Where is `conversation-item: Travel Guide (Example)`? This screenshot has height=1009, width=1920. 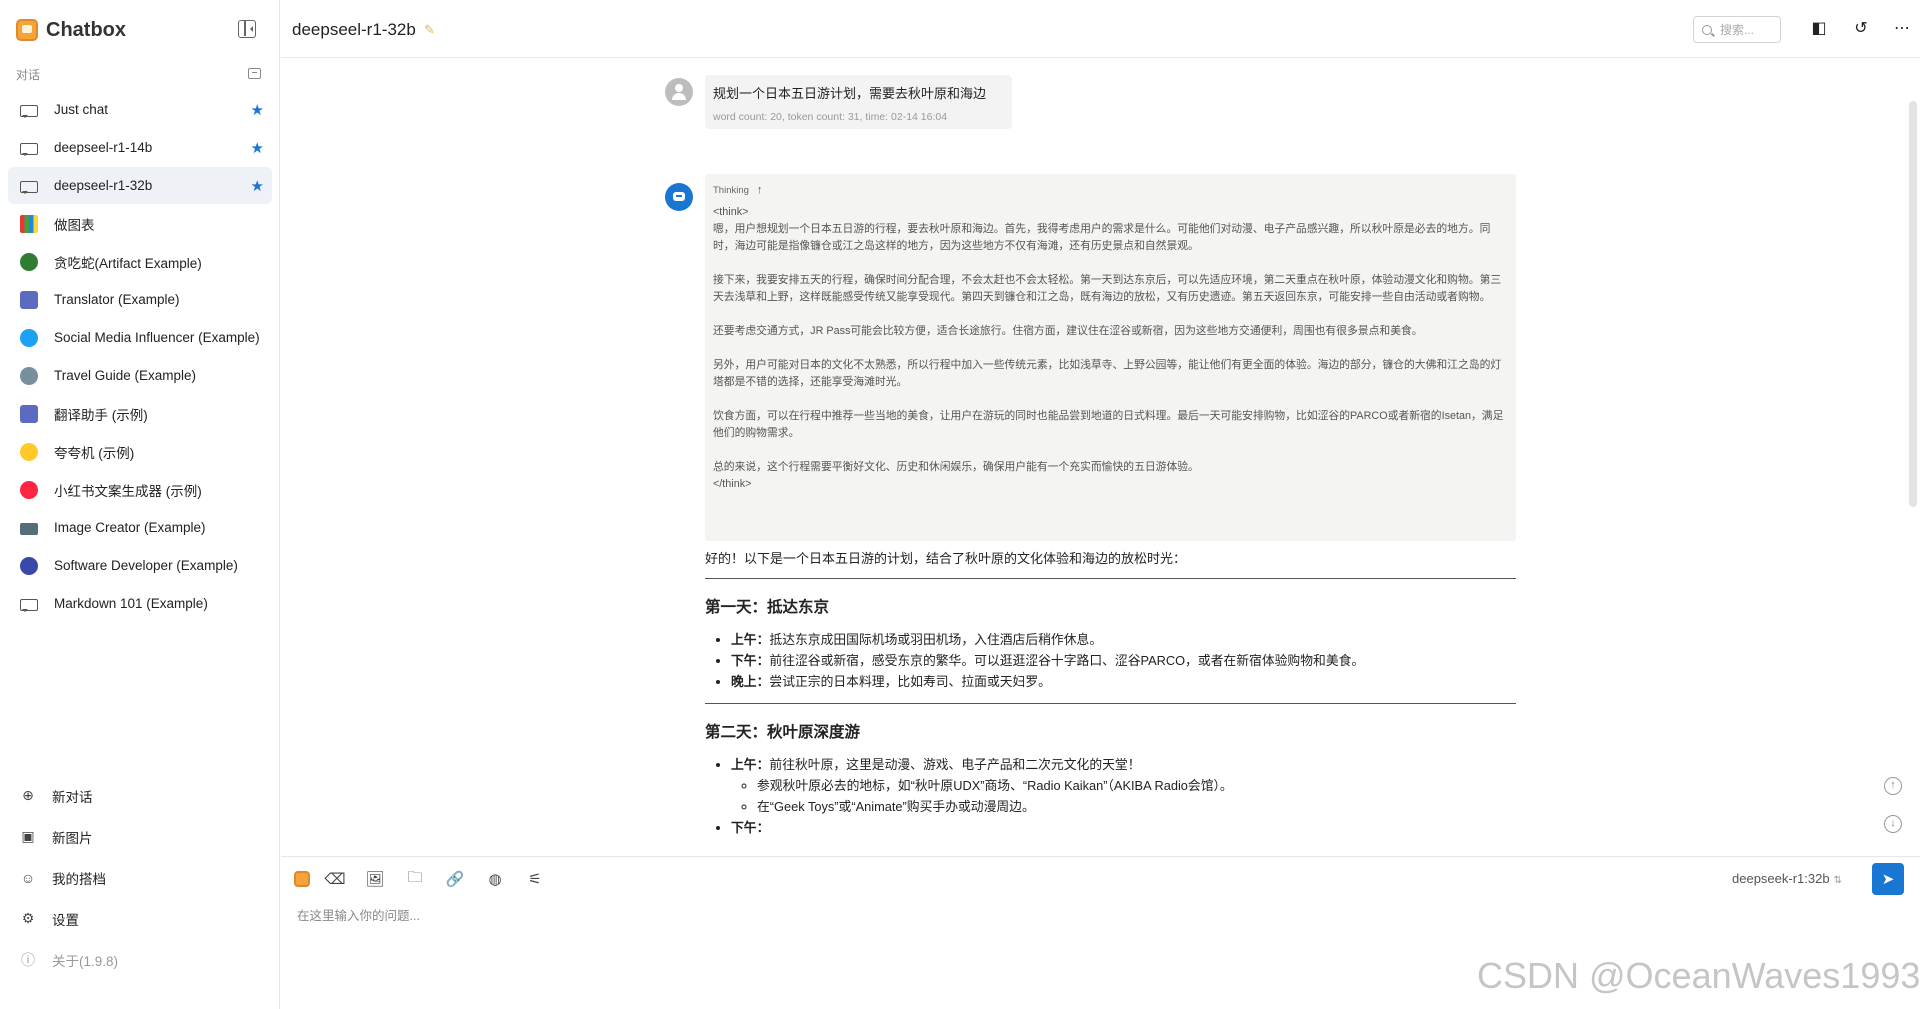
conversation-item: Travel Guide (Example) is located at coordinates (140, 375).